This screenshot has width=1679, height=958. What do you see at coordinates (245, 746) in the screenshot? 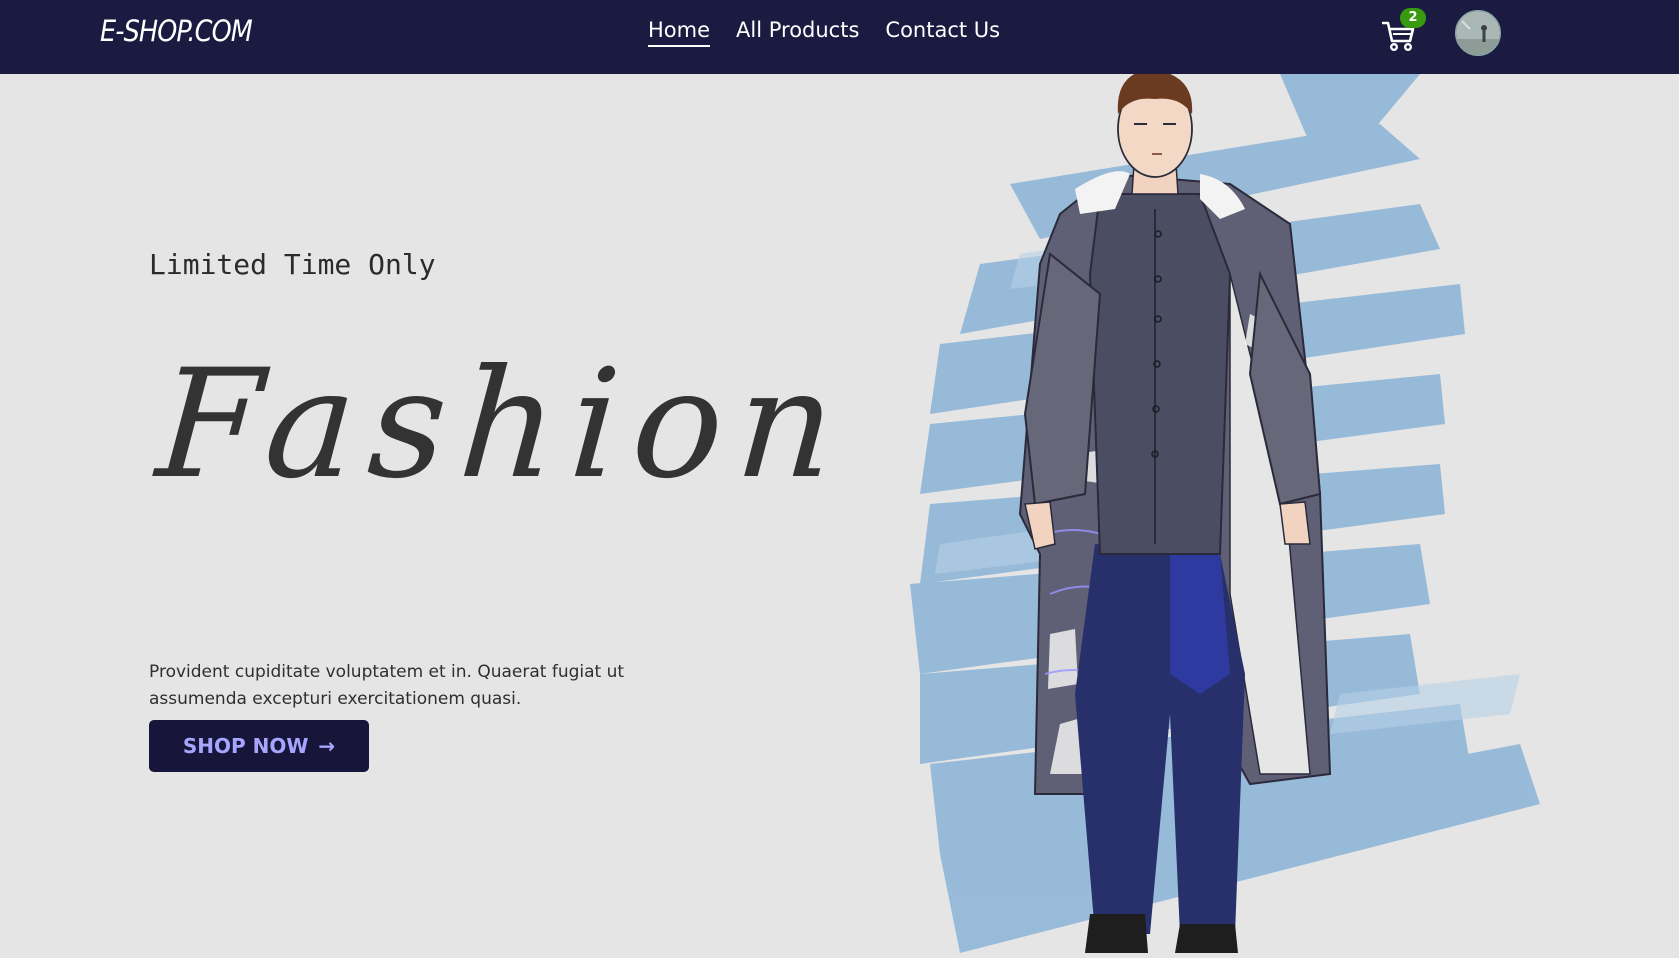
I see `shop-now-label: SHOP NOW` at bounding box center [245, 746].